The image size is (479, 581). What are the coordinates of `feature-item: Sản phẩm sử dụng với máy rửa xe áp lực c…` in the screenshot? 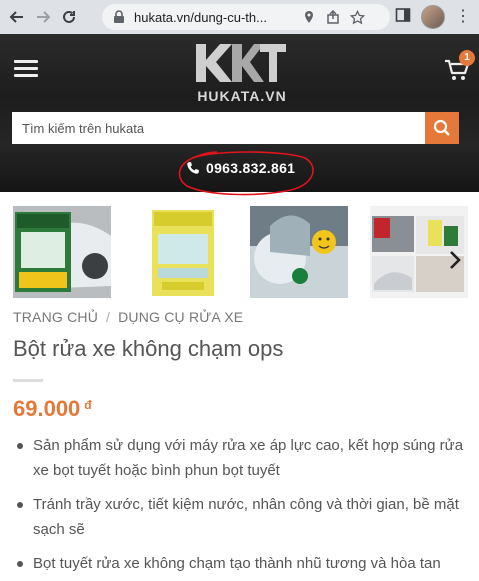 It's located at (243, 458).